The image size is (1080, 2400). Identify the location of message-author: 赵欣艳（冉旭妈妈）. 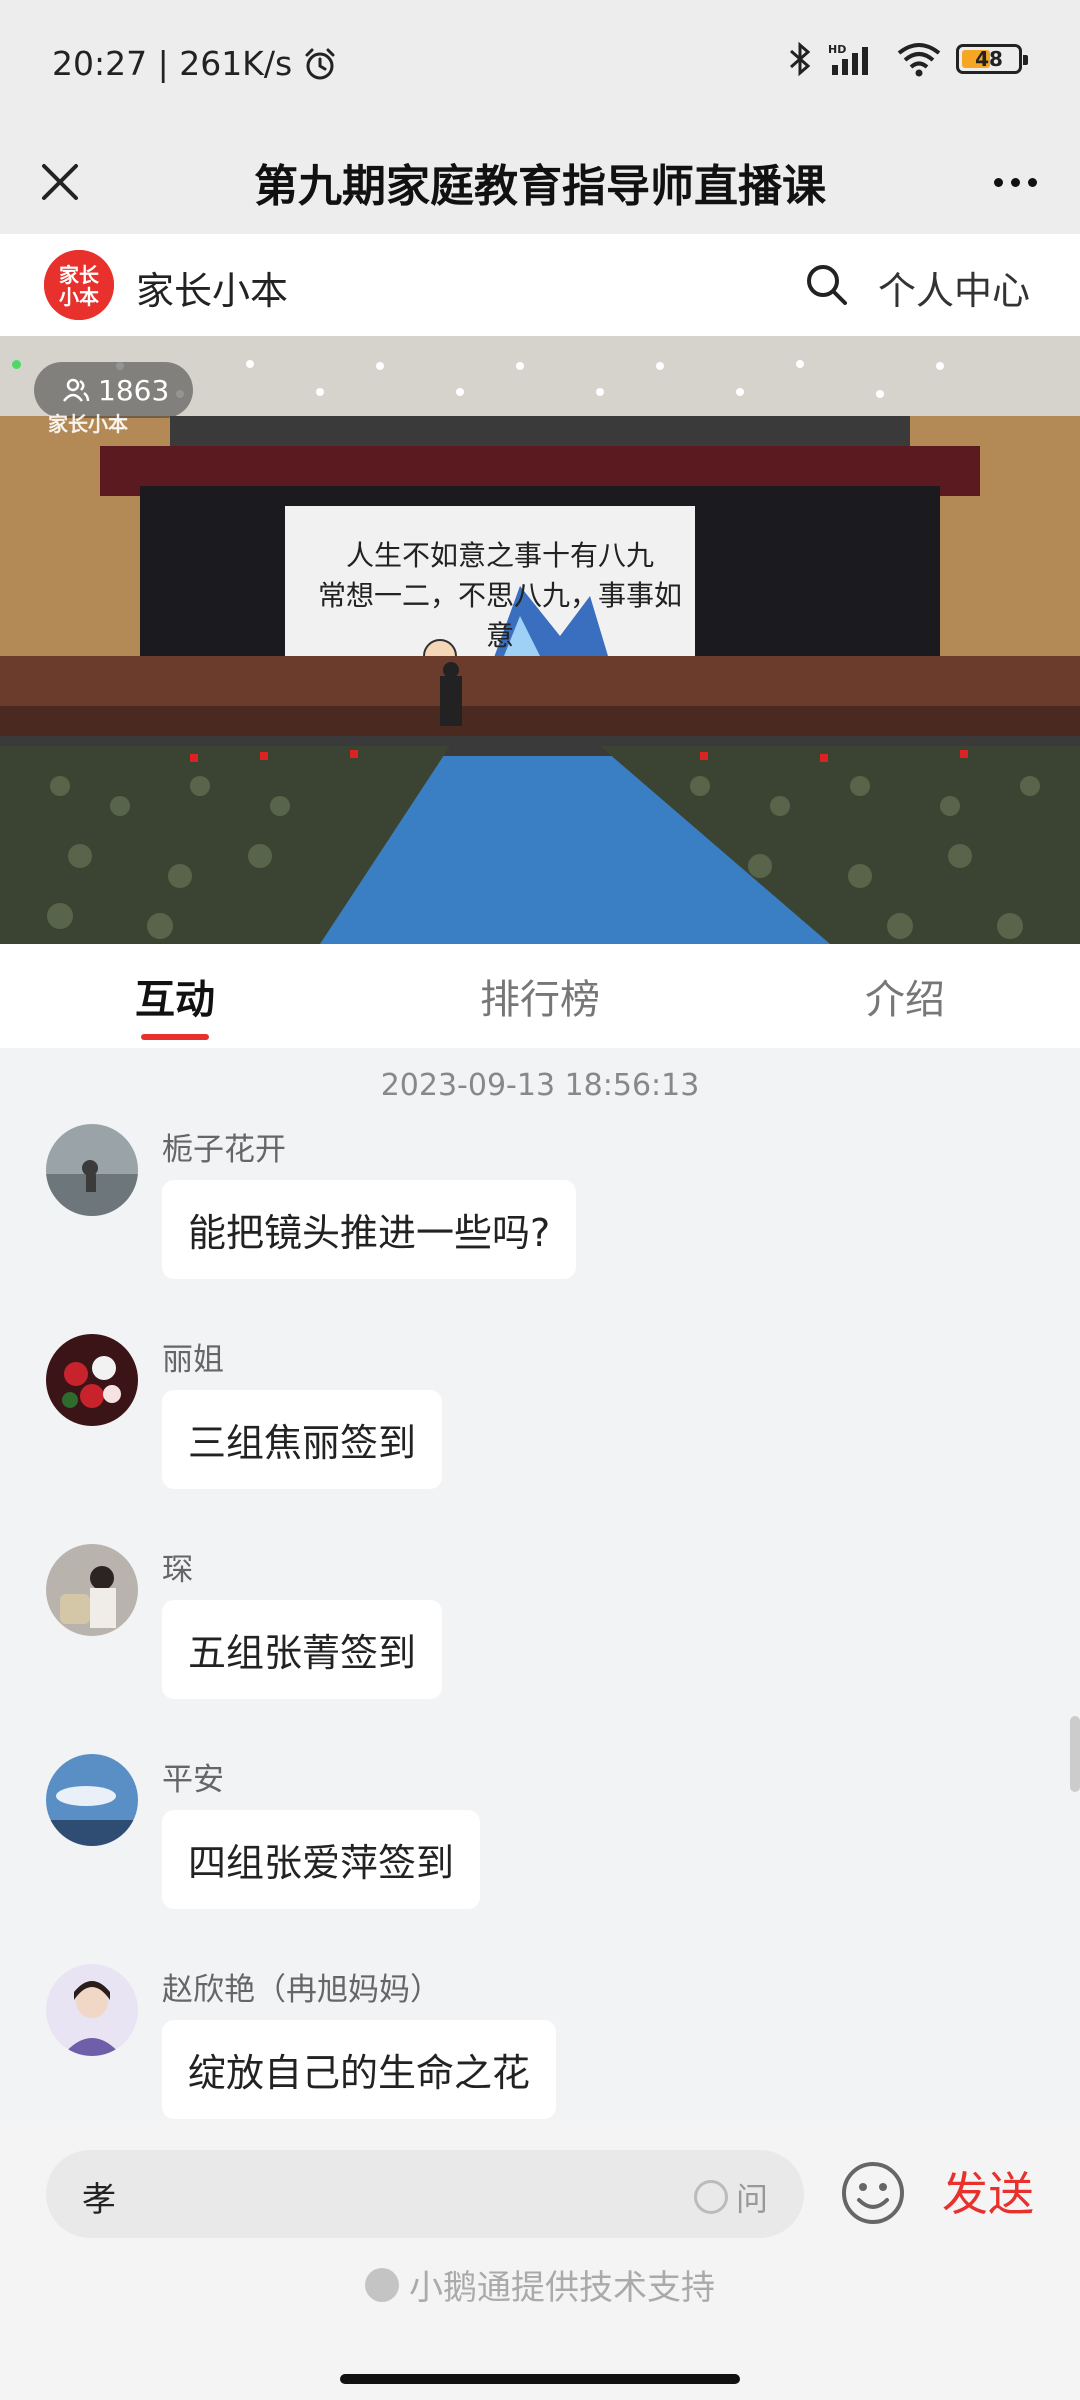
(301, 1990).